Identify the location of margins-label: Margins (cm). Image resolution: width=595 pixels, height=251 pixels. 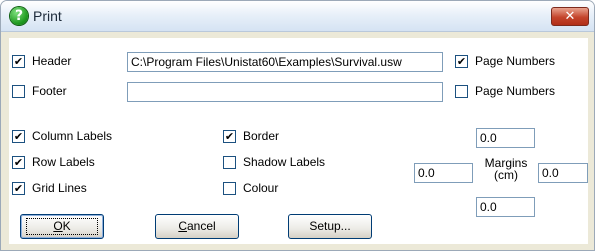
(506, 169).